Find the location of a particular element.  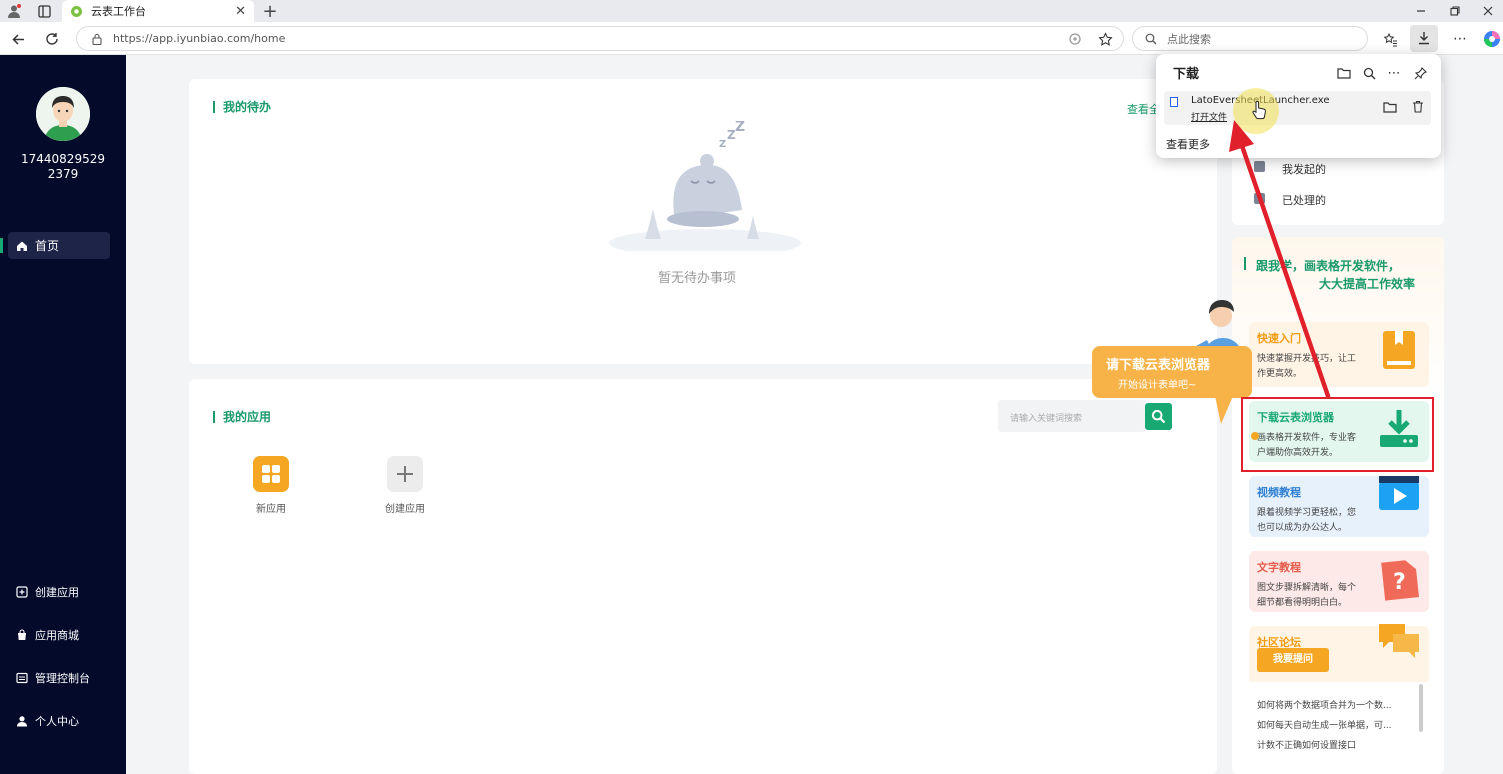

user-id-line1: 17440829529 is located at coordinates (63, 159).